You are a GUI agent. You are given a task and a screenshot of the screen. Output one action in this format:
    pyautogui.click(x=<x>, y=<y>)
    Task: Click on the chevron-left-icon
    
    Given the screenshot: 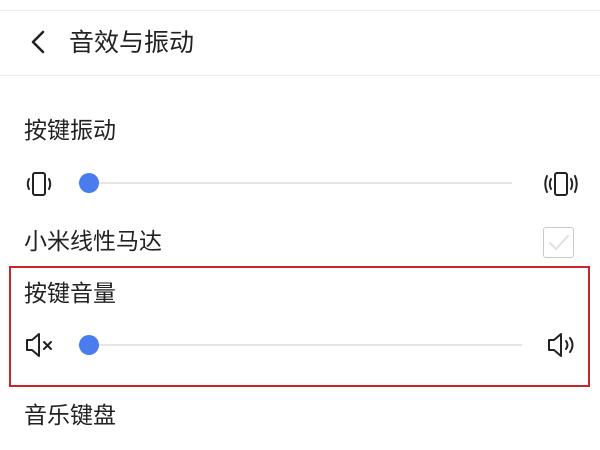 What is the action you would take?
    pyautogui.click(x=39, y=46)
    